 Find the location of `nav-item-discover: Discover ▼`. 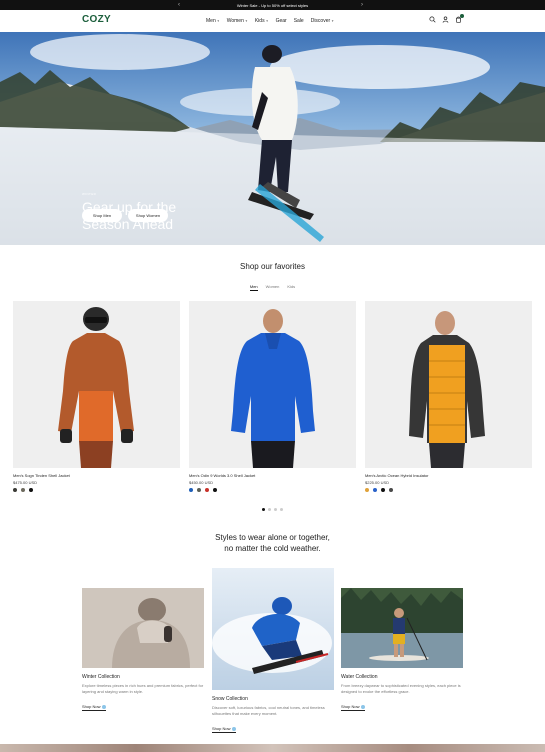

nav-item-discover: Discover ▼ is located at coordinates (322, 21).